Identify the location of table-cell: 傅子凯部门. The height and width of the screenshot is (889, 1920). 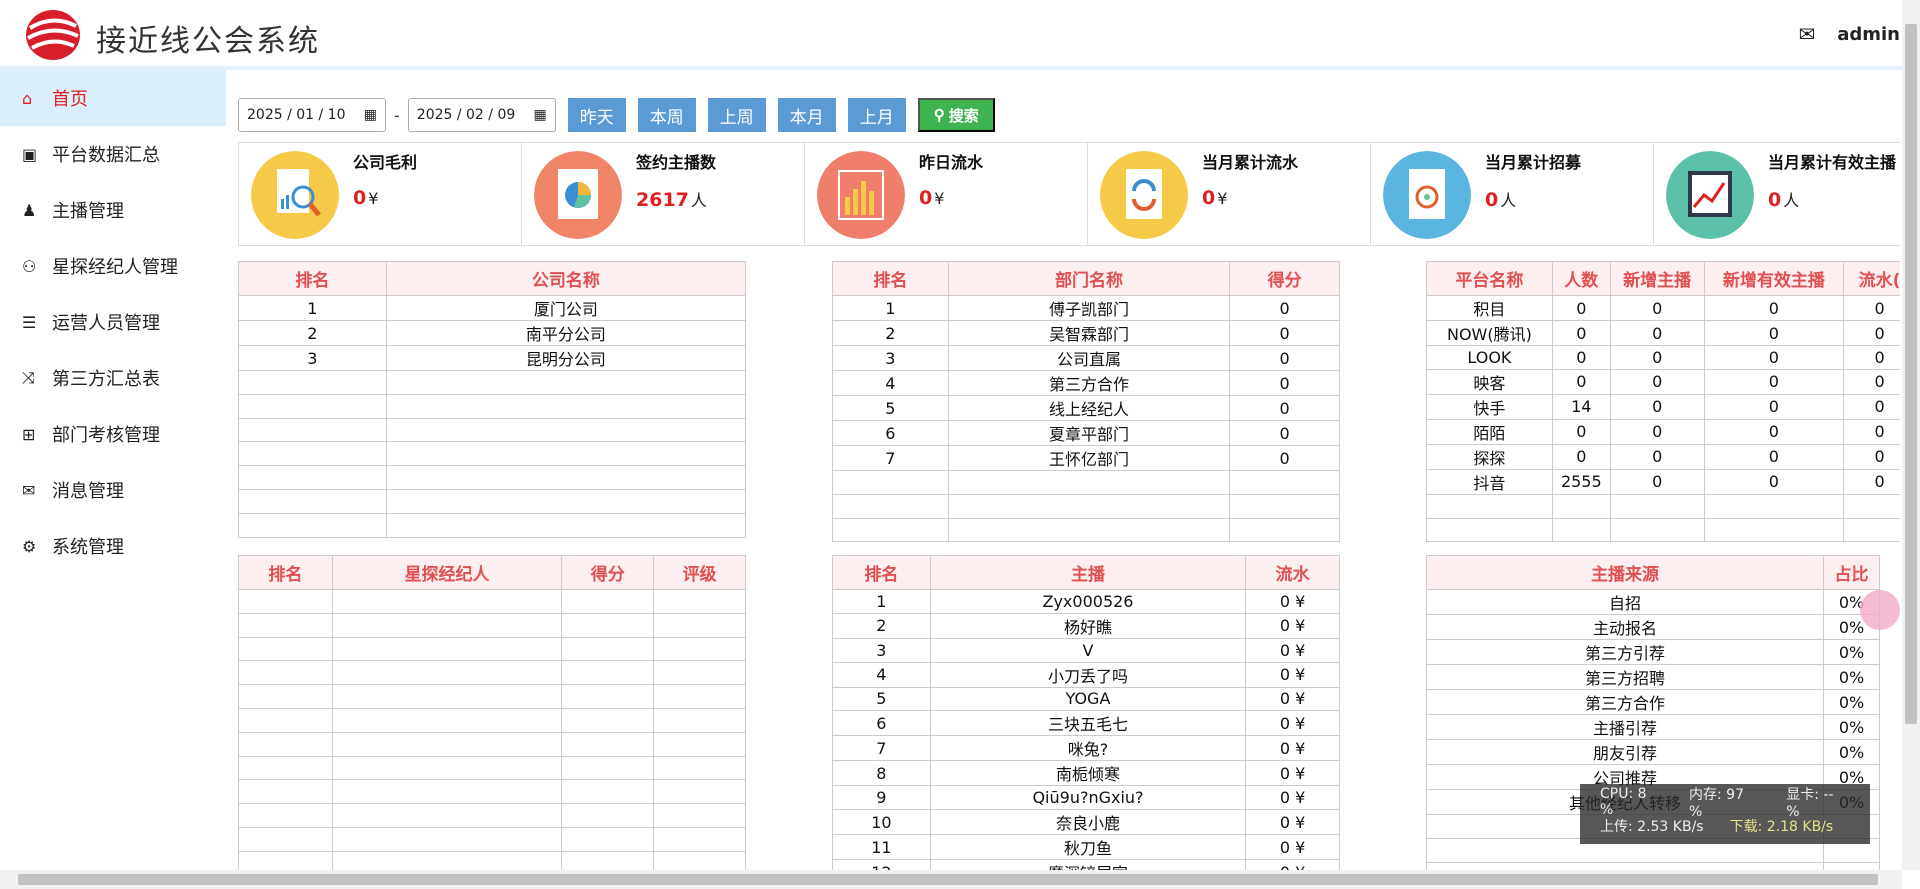
(1089, 308).